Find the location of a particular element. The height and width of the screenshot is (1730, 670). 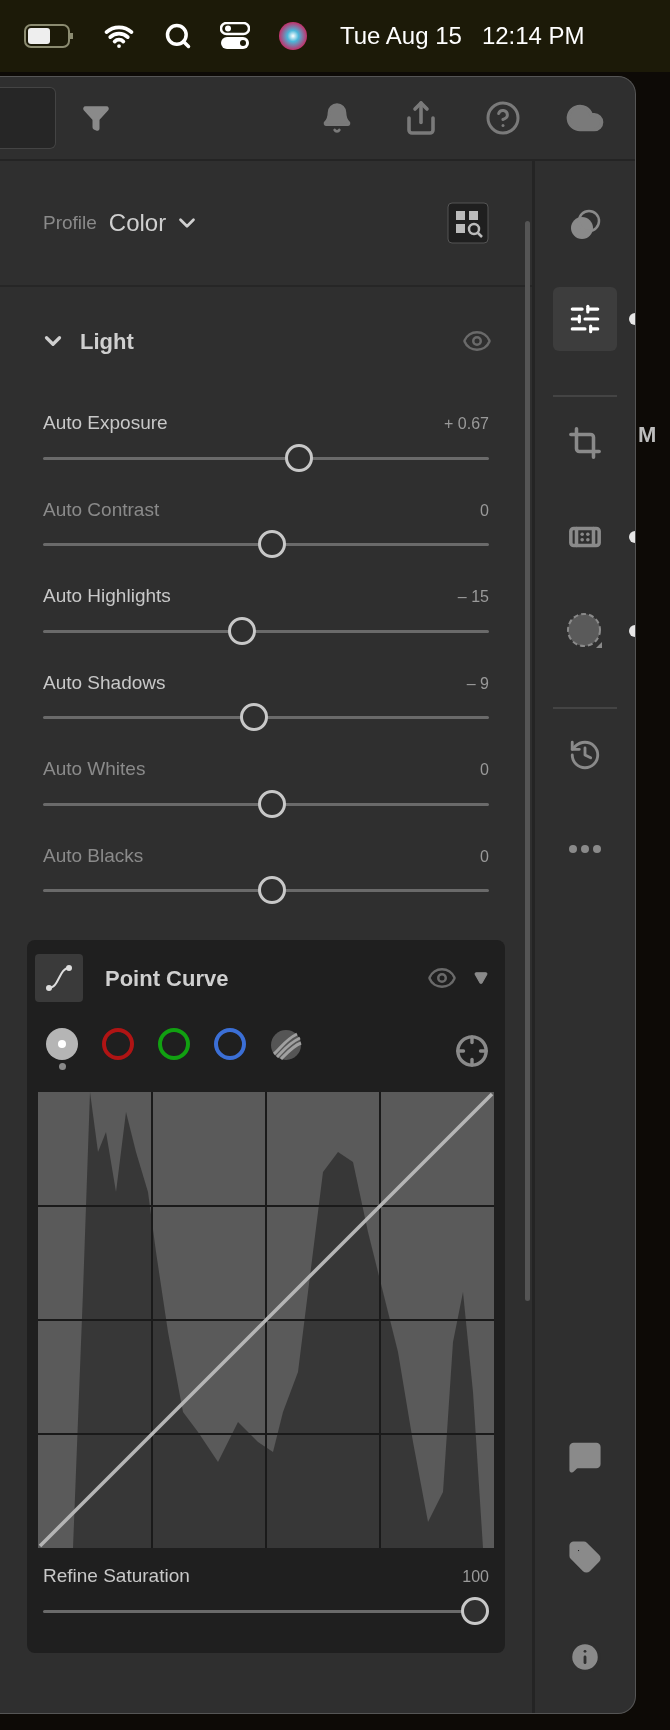

dropdown-arrow-icon is located at coordinates (481, 978).